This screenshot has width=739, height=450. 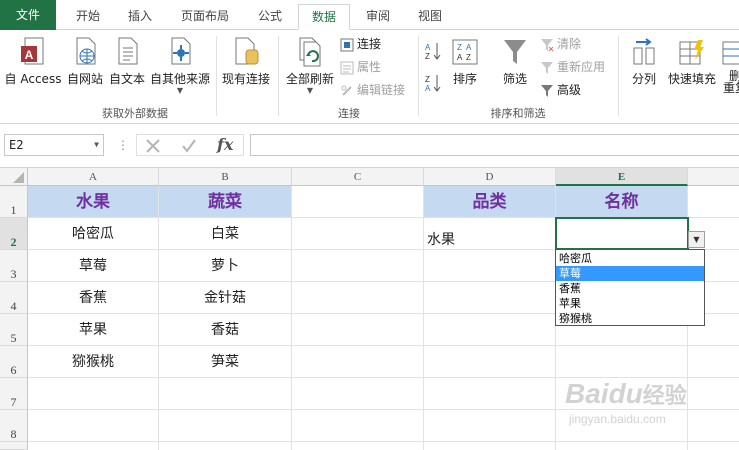 I want to click on list-item: 苹果, so click(x=630, y=303).